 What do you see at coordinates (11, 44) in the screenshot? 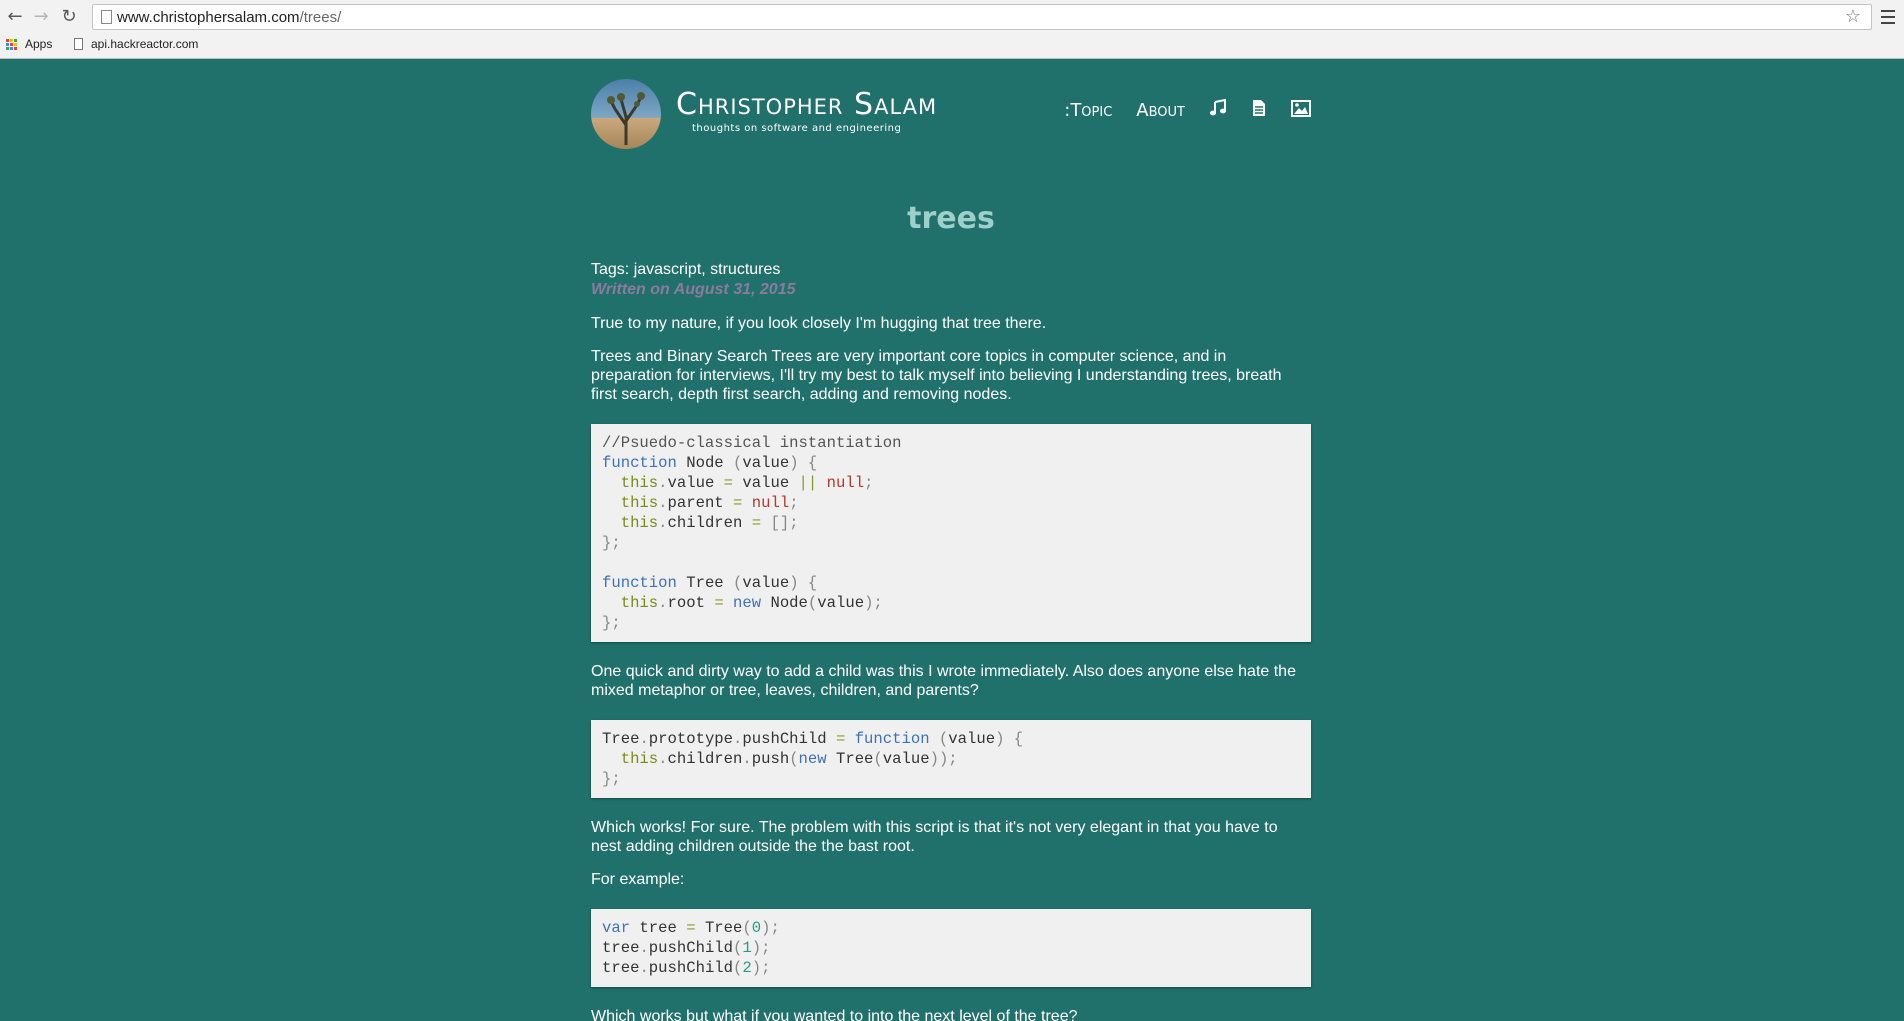
I see `apps-grid-icon` at bounding box center [11, 44].